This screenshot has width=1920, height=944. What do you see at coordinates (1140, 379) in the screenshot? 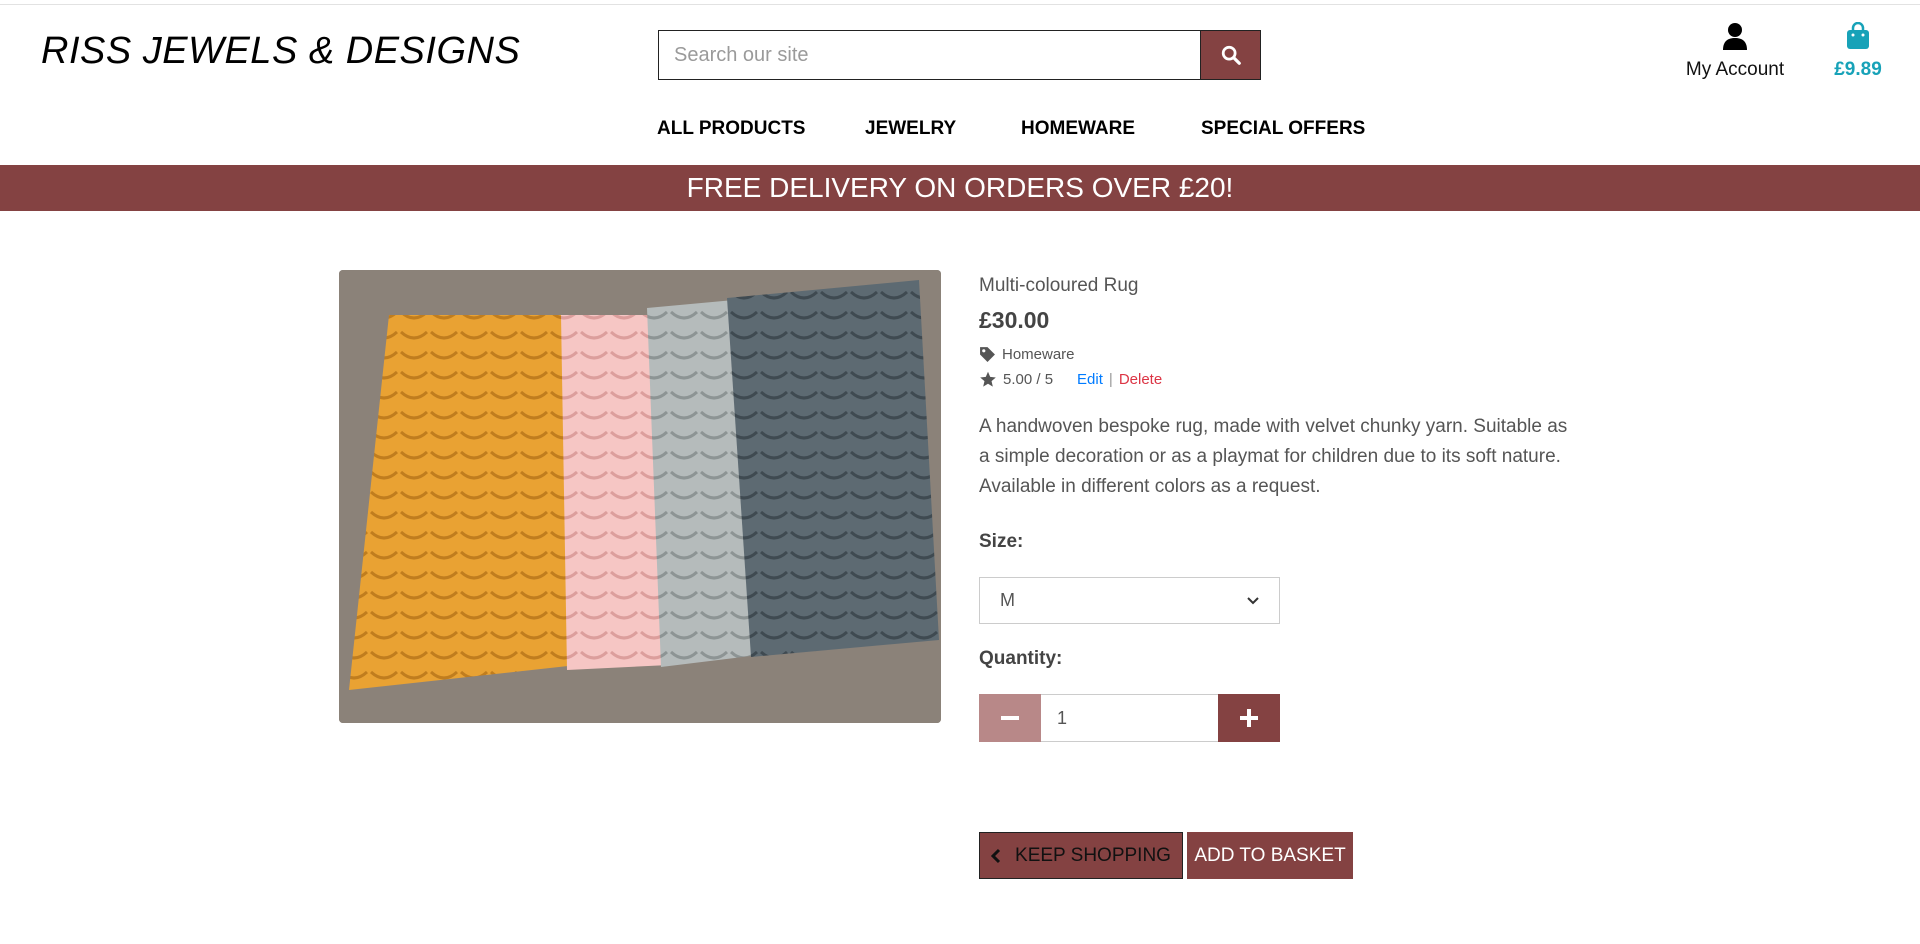
I see `delete-link: Delete` at bounding box center [1140, 379].